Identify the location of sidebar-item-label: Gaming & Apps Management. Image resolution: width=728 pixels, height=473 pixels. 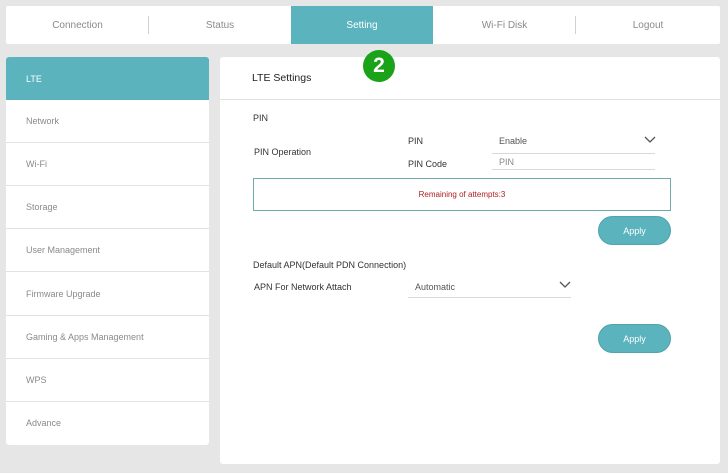
(85, 336).